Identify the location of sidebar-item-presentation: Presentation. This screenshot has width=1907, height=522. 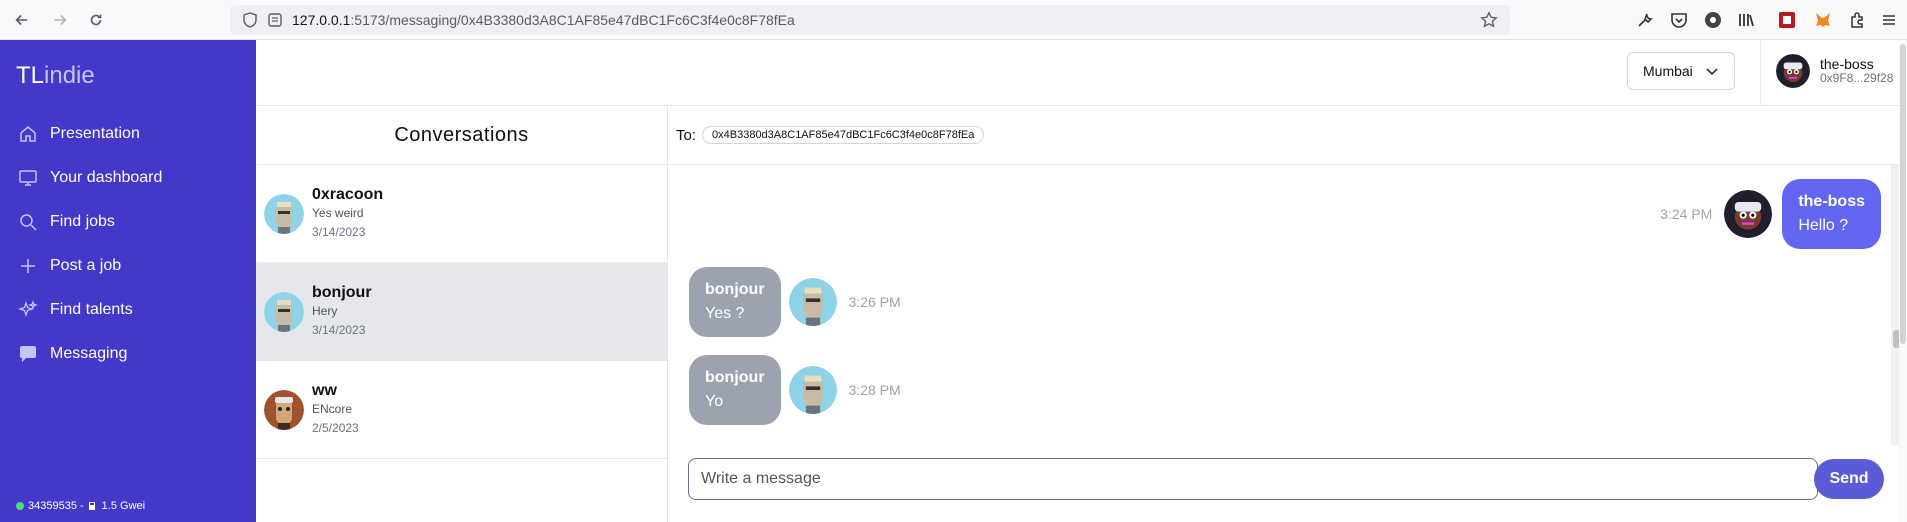
(128, 134).